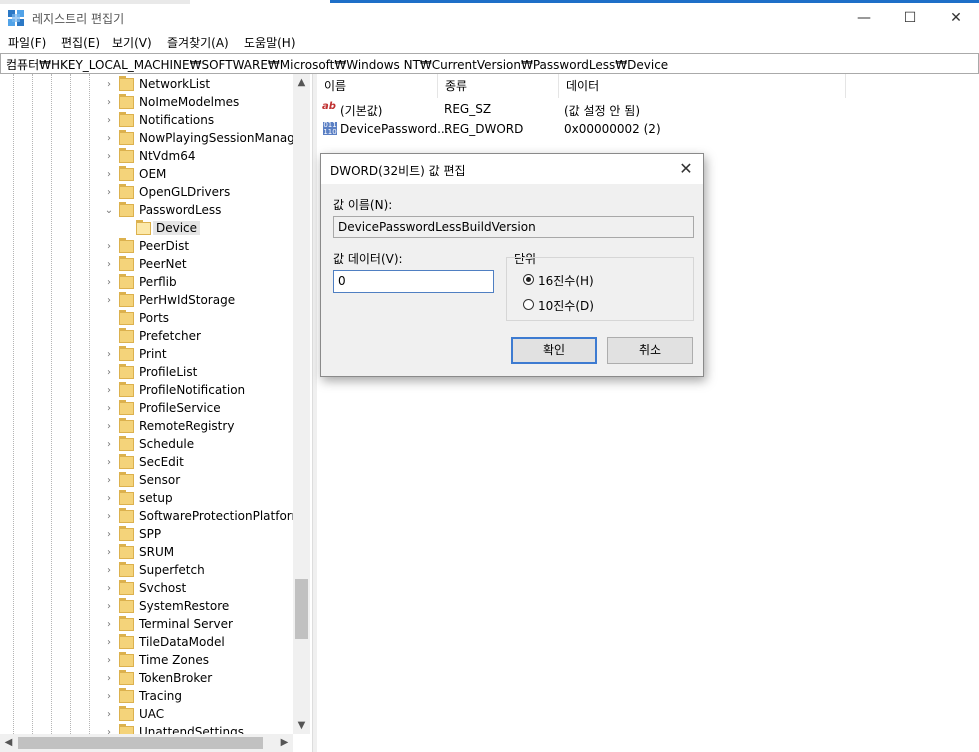 This screenshot has height=752, width=979. What do you see at coordinates (147, 85) in the screenshot?
I see `tree-item: › NetworkList` at bounding box center [147, 85].